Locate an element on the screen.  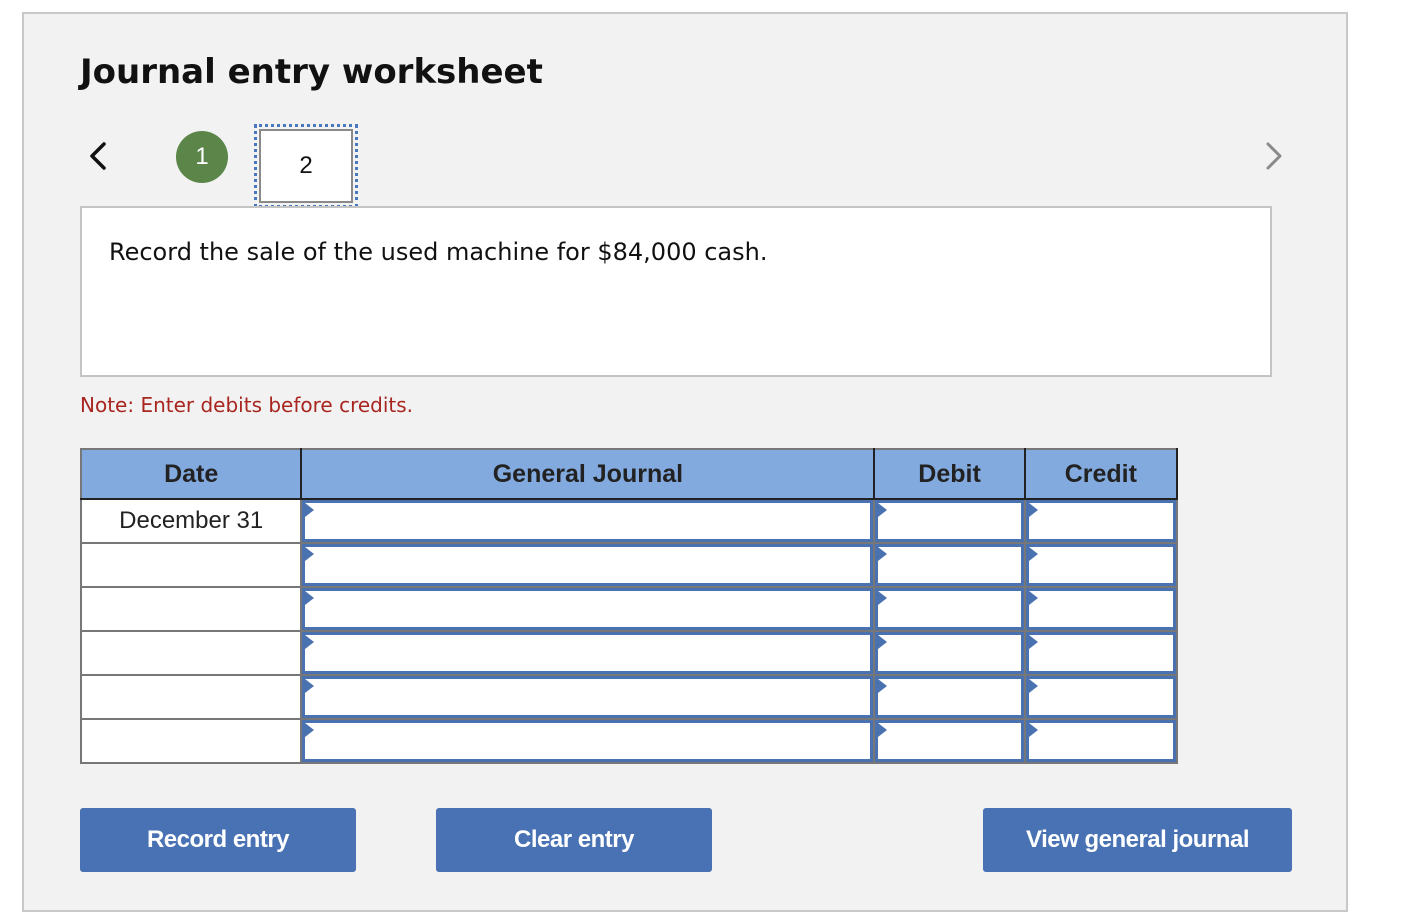
step-1-badge: 1 is located at coordinates (202, 157).